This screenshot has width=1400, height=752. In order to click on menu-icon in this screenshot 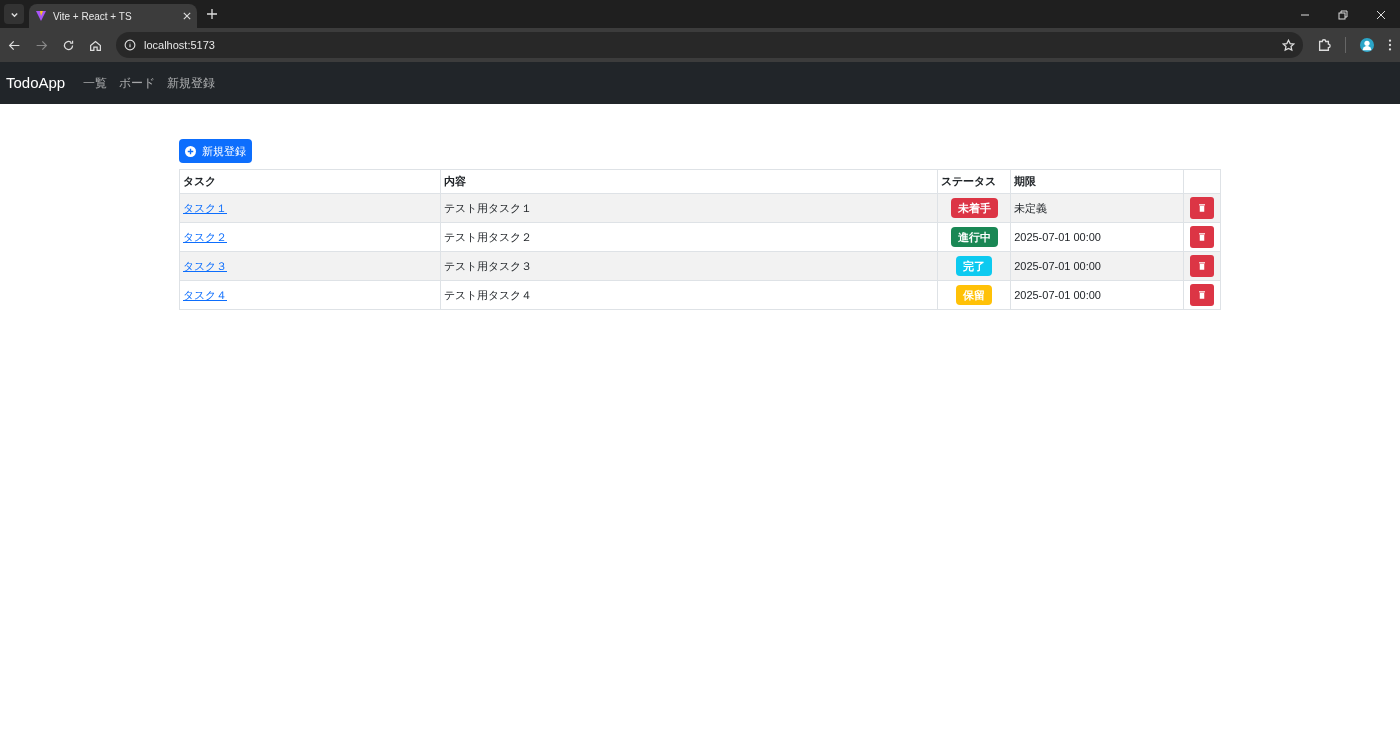, I will do `click(1390, 45)`.